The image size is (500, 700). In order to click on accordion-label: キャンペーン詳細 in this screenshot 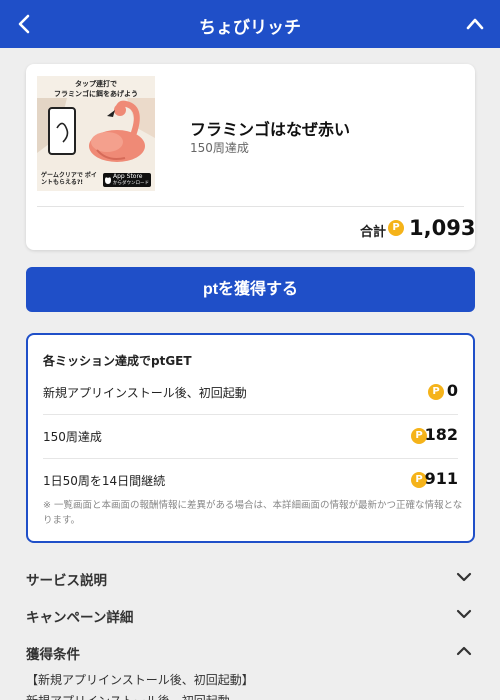, I will do `click(80, 618)`.